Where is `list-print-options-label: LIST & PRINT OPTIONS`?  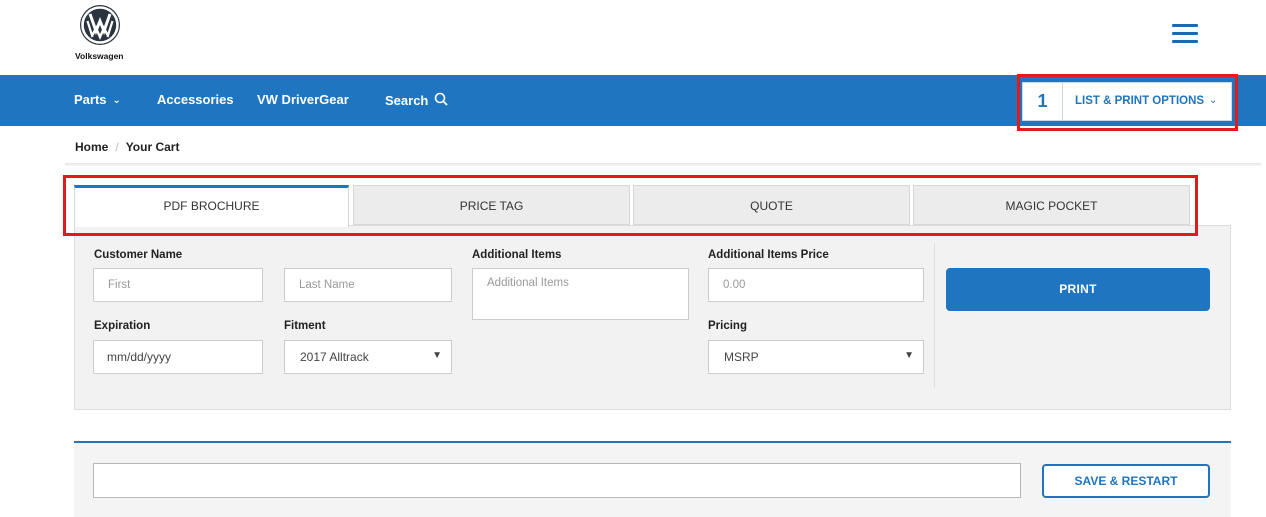 list-print-options-label: LIST & PRINT OPTIONS is located at coordinates (1140, 101).